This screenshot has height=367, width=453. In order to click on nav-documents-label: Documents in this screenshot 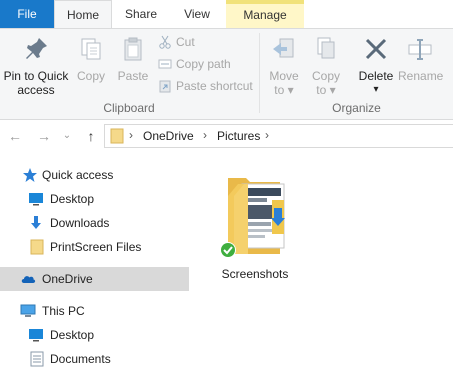, I will do `click(80, 359)`.